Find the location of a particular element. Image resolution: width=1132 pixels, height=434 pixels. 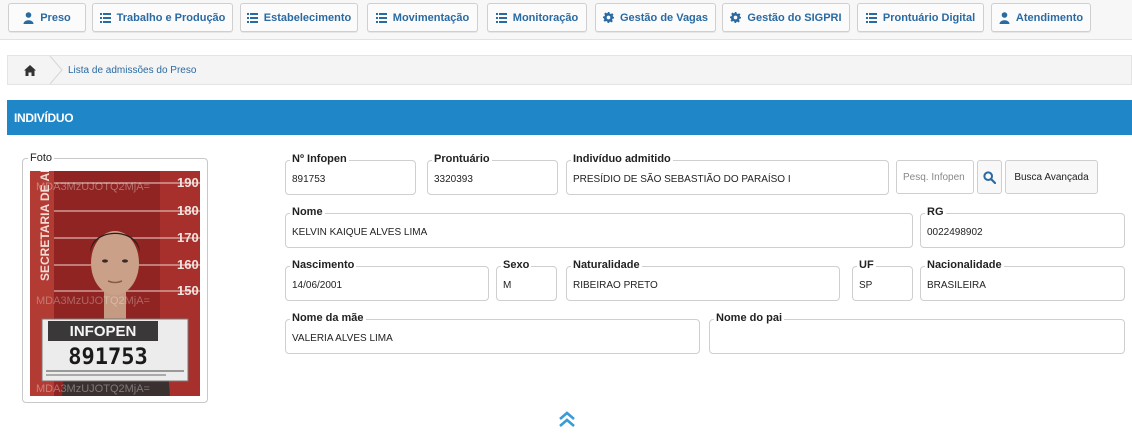

photo-watermark-bottom: MDA3MzUJOTQ2MjA= is located at coordinates (93, 389).